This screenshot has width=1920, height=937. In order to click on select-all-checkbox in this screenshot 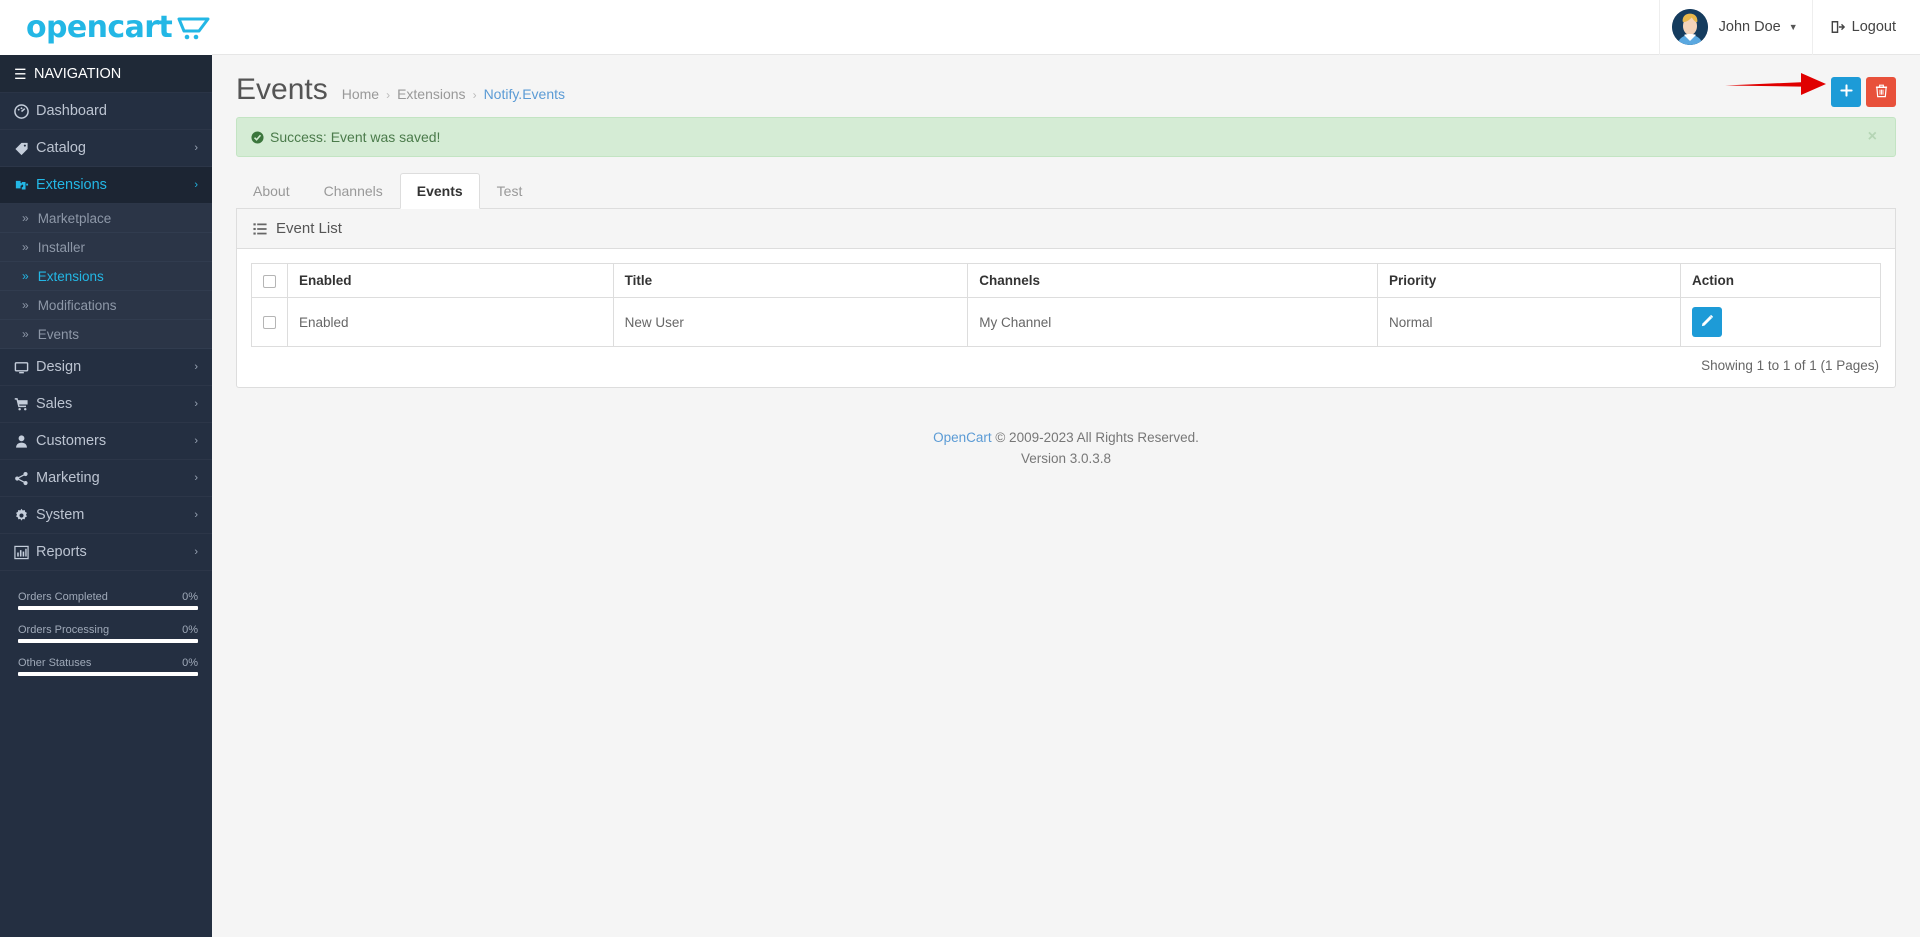, I will do `click(269, 281)`.